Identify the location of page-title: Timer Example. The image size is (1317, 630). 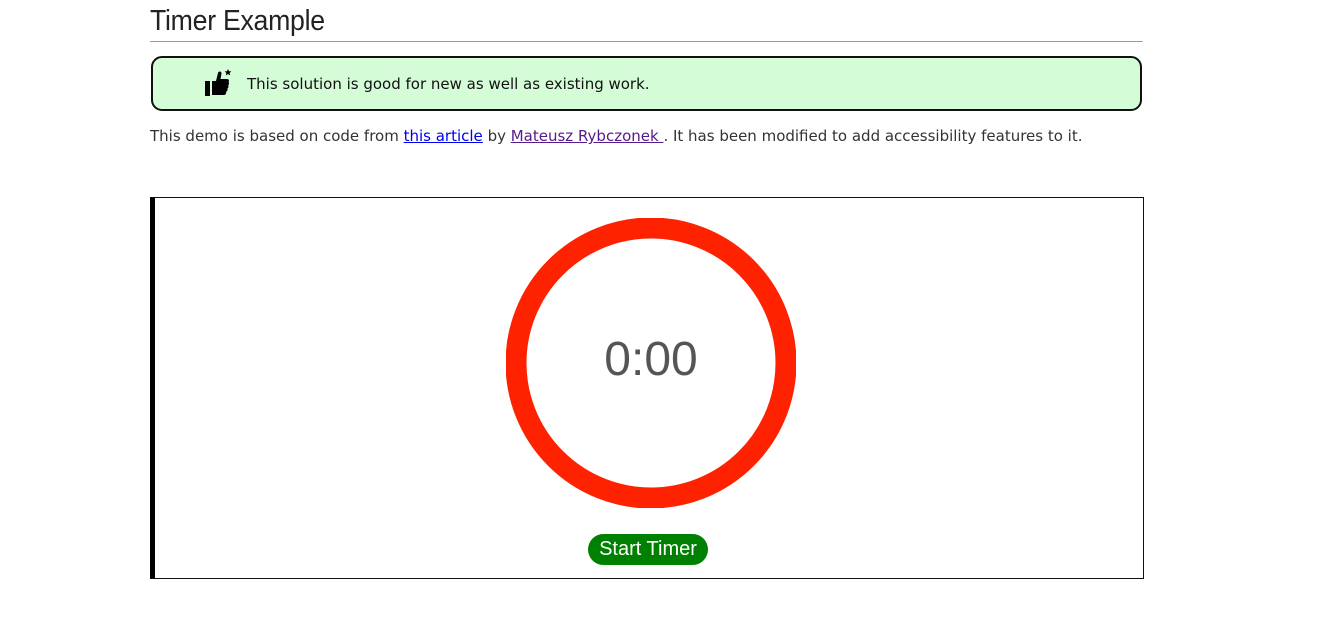
(647, 21).